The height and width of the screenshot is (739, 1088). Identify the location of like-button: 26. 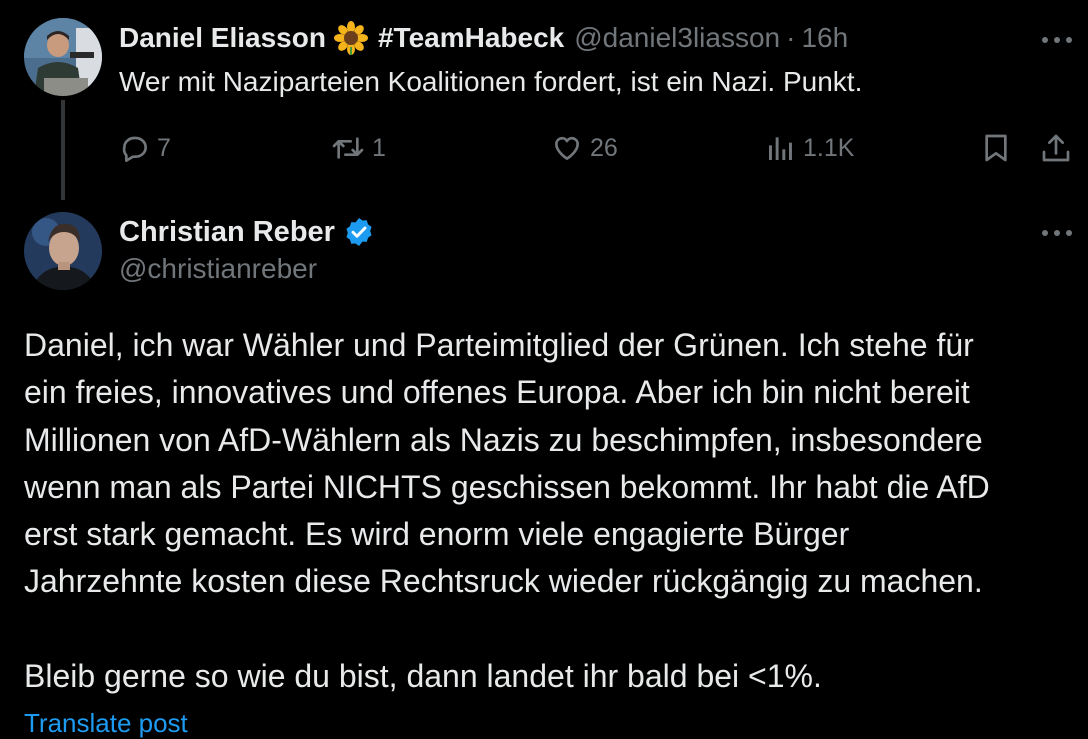
(584, 148).